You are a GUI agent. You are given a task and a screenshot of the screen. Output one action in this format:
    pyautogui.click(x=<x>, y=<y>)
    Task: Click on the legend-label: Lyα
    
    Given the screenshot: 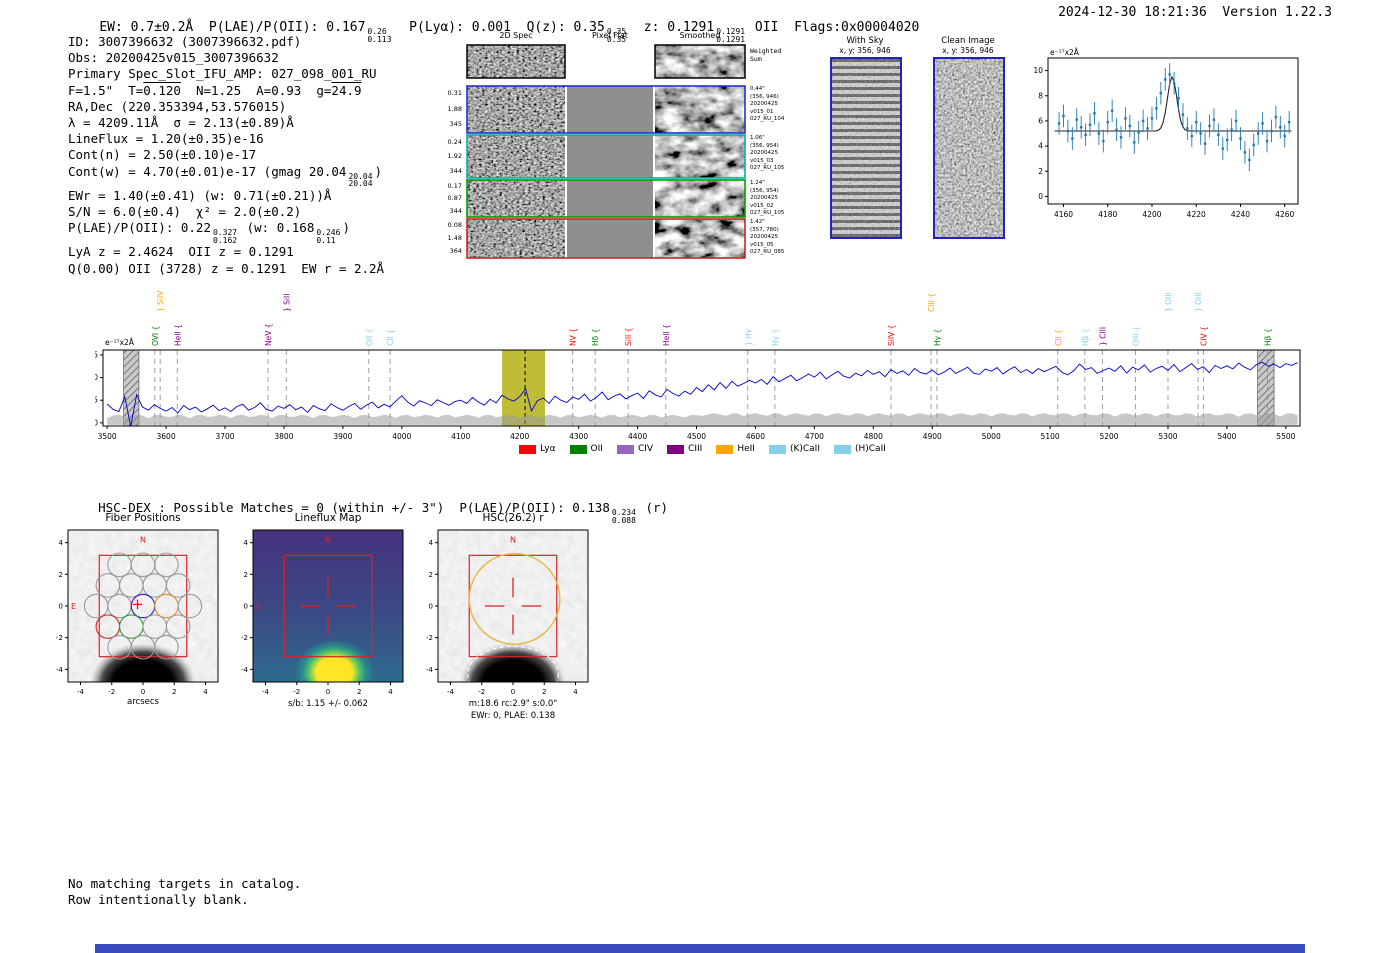 What is the action you would take?
    pyautogui.click(x=548, y=449)
    